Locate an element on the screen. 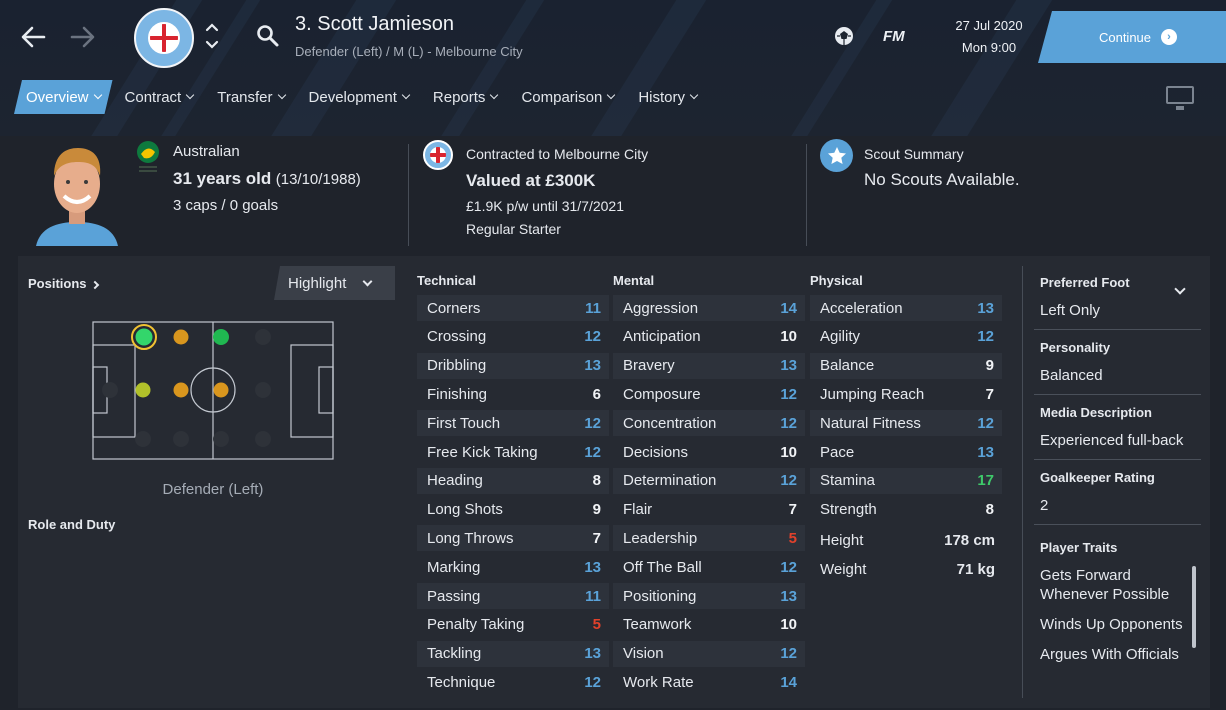 The image size is (1226, 710). attribute-row: Strength 8 is located at coordinates (906, 510).